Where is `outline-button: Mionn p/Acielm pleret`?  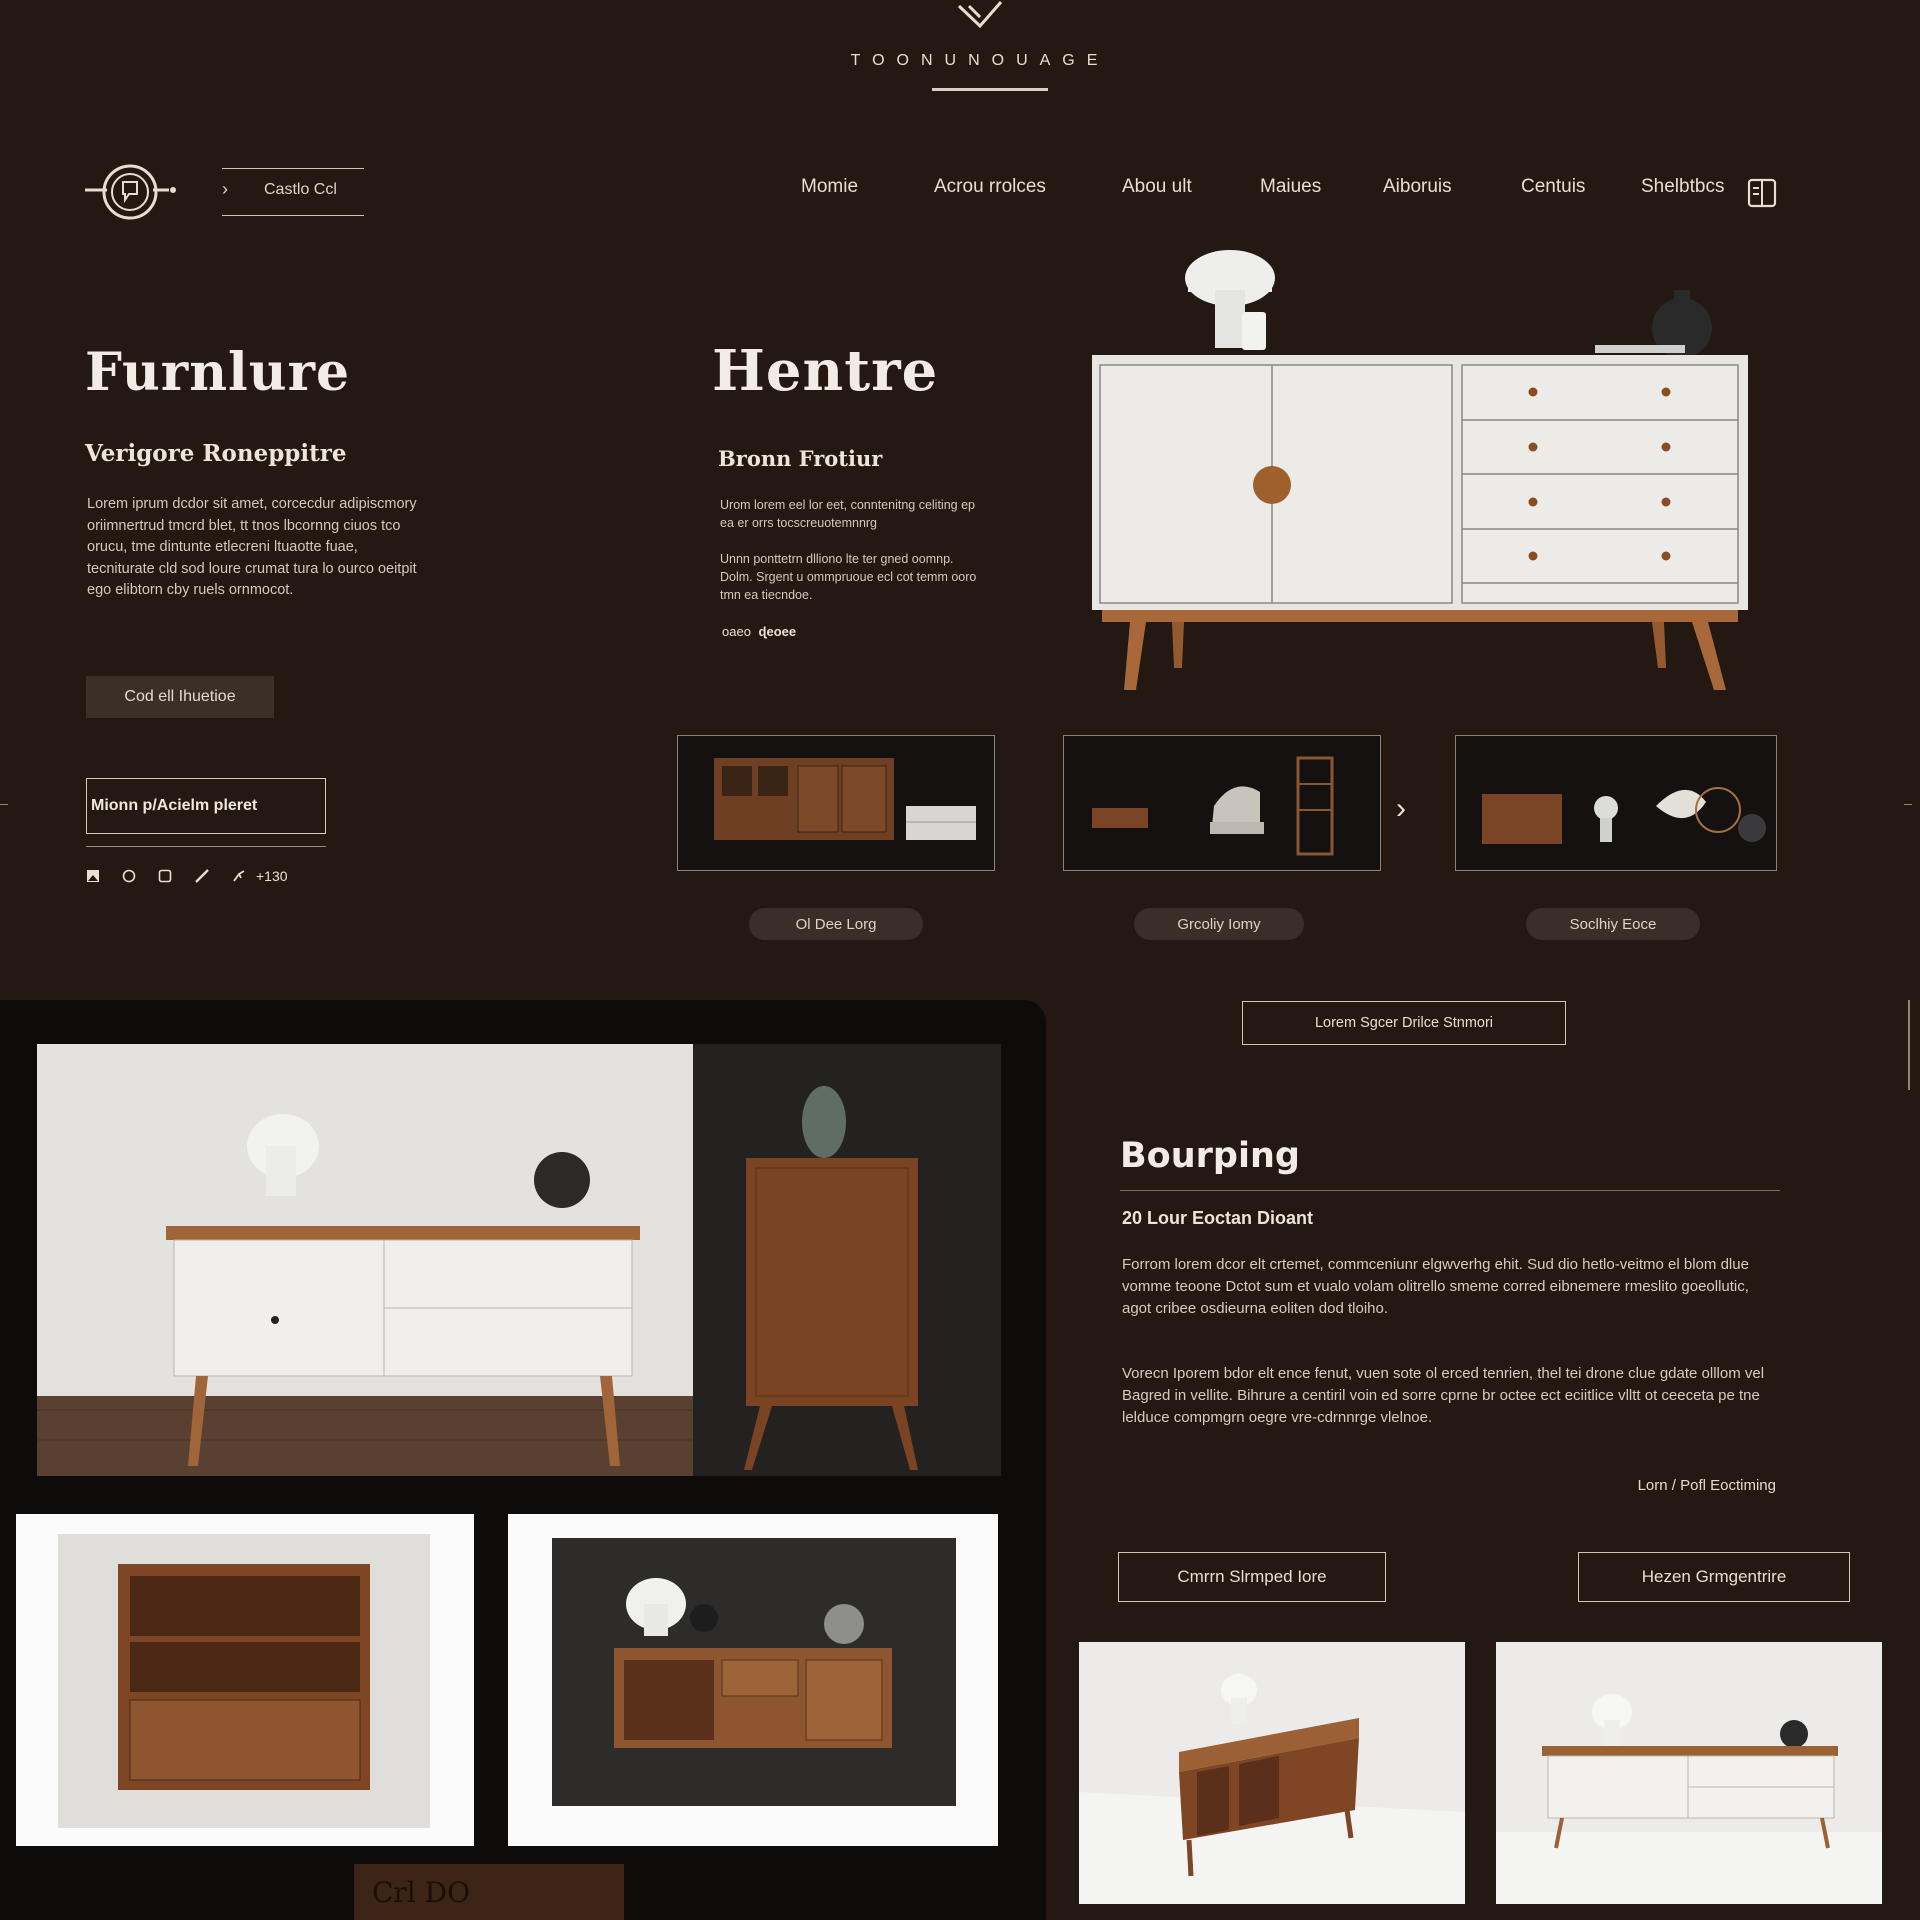
outline-button: Mionn p/Acielm pleret is located at coordinates (206, 806).